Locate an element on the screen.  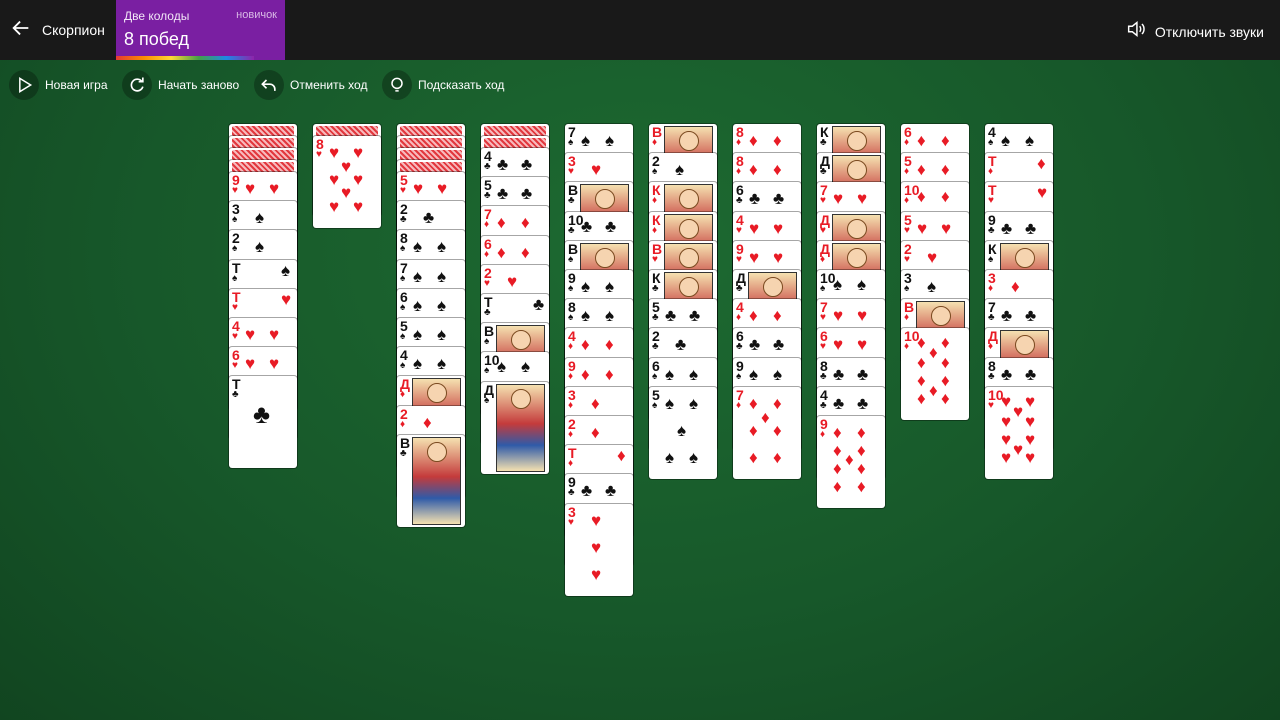
playing-card: 10 ♦ ♦ ♦ ♦ ♦ ♦ ♦ ♦ ♦ ♦ ♦ is located at coordinates (935, 374).